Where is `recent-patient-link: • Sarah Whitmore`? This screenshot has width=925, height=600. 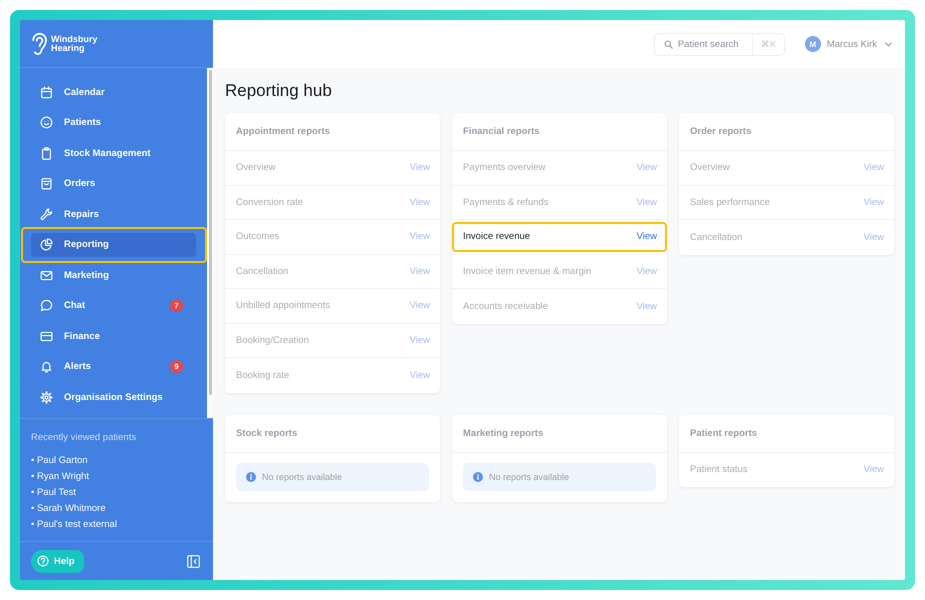
recent-patient-link: • Sarah Whitmore is located at coordinates (68, 508).